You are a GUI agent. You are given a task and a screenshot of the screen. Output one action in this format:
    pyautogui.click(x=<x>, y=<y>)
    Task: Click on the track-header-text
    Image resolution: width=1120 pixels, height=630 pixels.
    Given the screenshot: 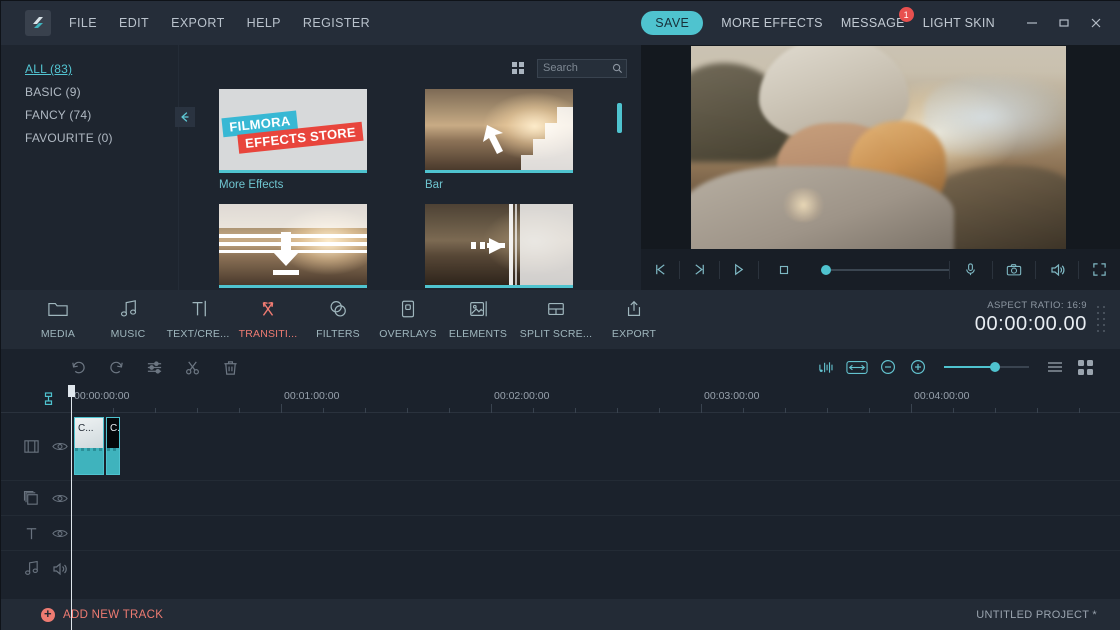 What is the action you would take?
    pyautogui.click(x=36, y=533)
    